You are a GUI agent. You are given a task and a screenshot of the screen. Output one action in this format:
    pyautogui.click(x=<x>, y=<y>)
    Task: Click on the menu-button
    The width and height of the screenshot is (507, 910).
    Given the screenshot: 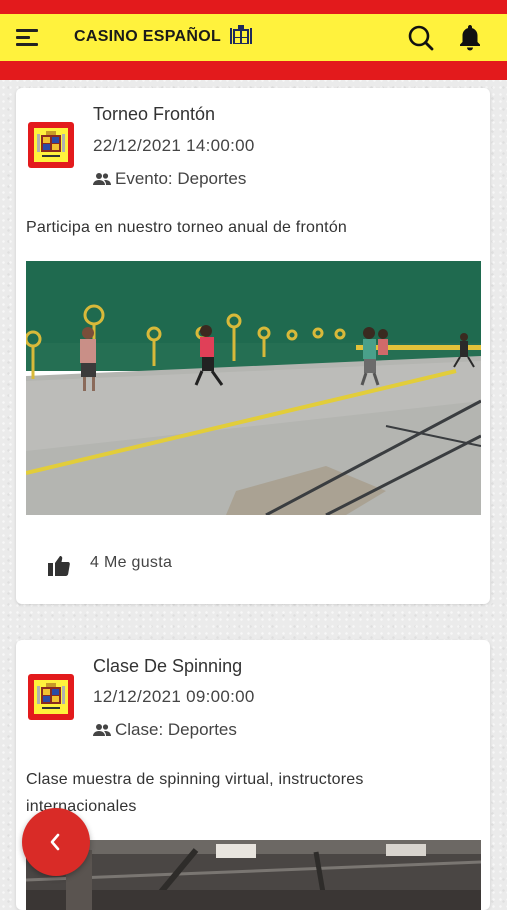 What is the action you would take?
    pyautogui.click(x=29, y=37)
    